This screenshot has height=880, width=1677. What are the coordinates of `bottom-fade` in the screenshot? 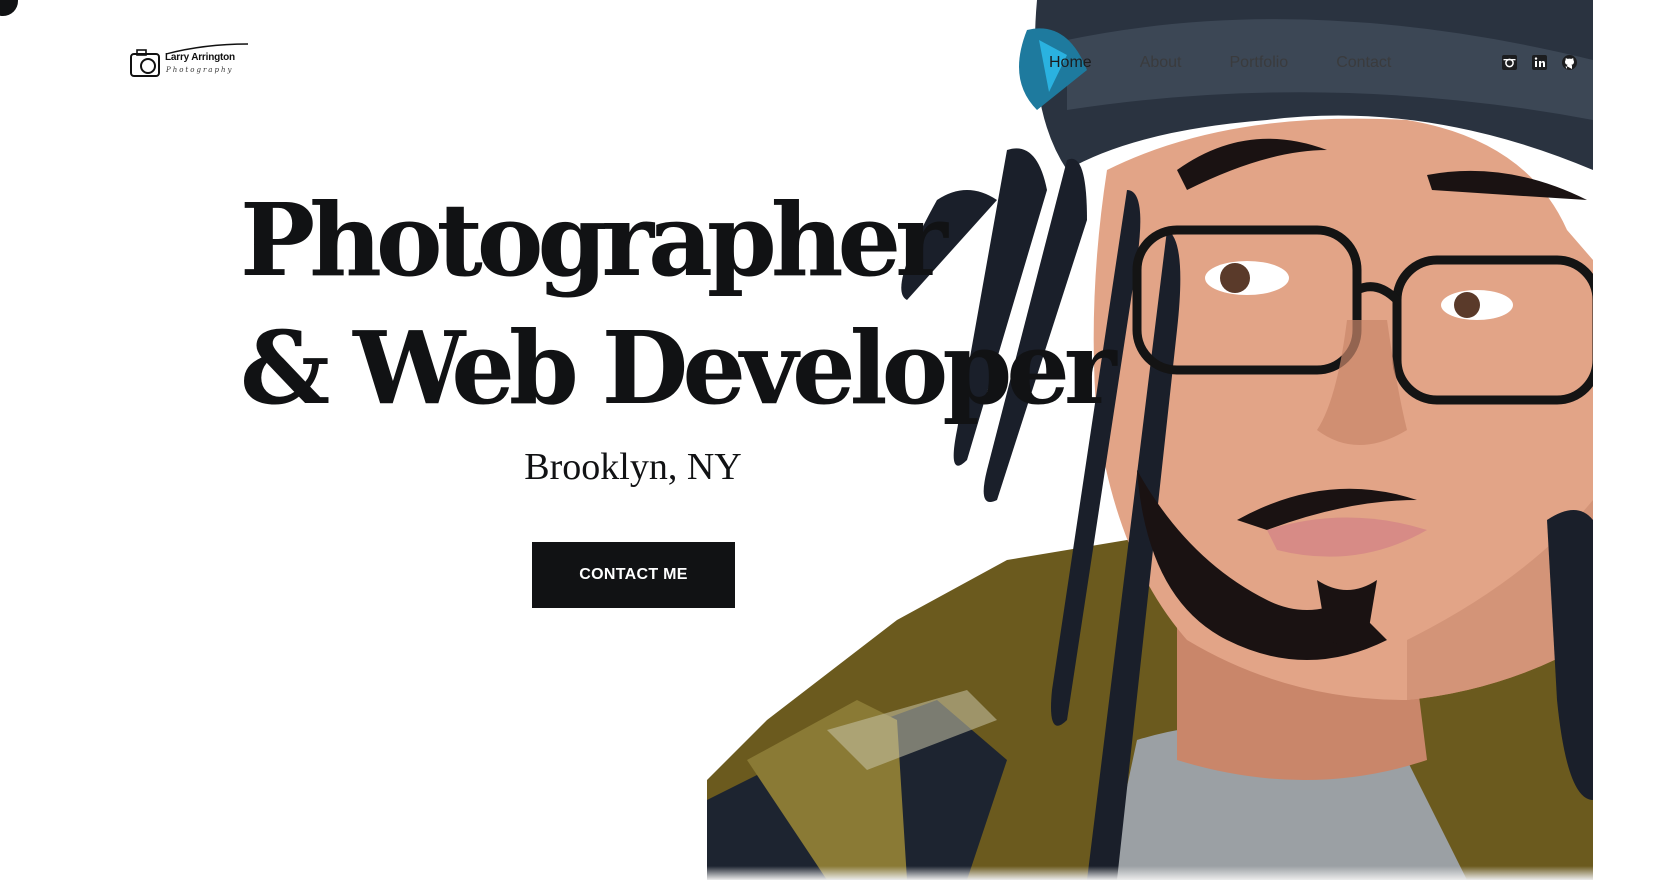 It's located at (1150, 873).